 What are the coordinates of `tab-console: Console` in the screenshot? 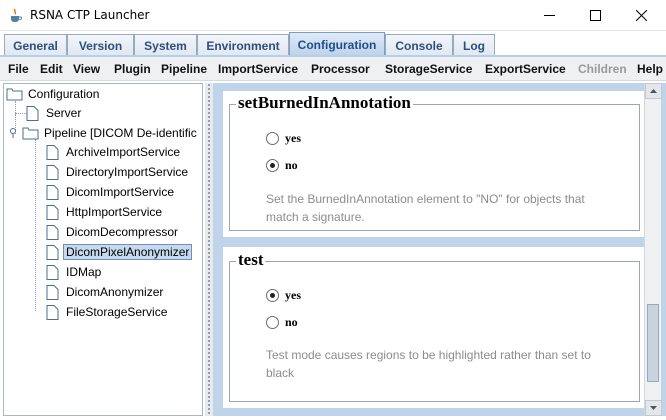 It's located at (419, 45).